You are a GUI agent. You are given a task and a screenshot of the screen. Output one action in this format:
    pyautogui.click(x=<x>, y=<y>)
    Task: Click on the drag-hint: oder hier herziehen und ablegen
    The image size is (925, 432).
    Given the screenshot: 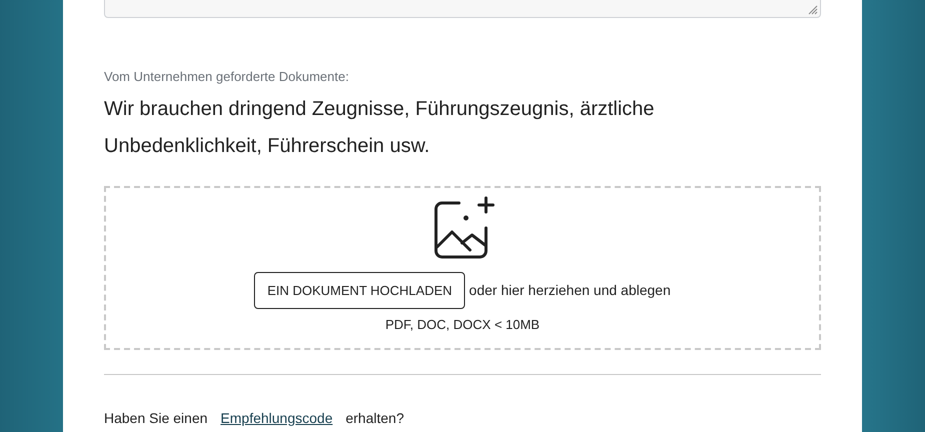 What is the action you would take?
    pyautogui.click(x=570, y=290)
    